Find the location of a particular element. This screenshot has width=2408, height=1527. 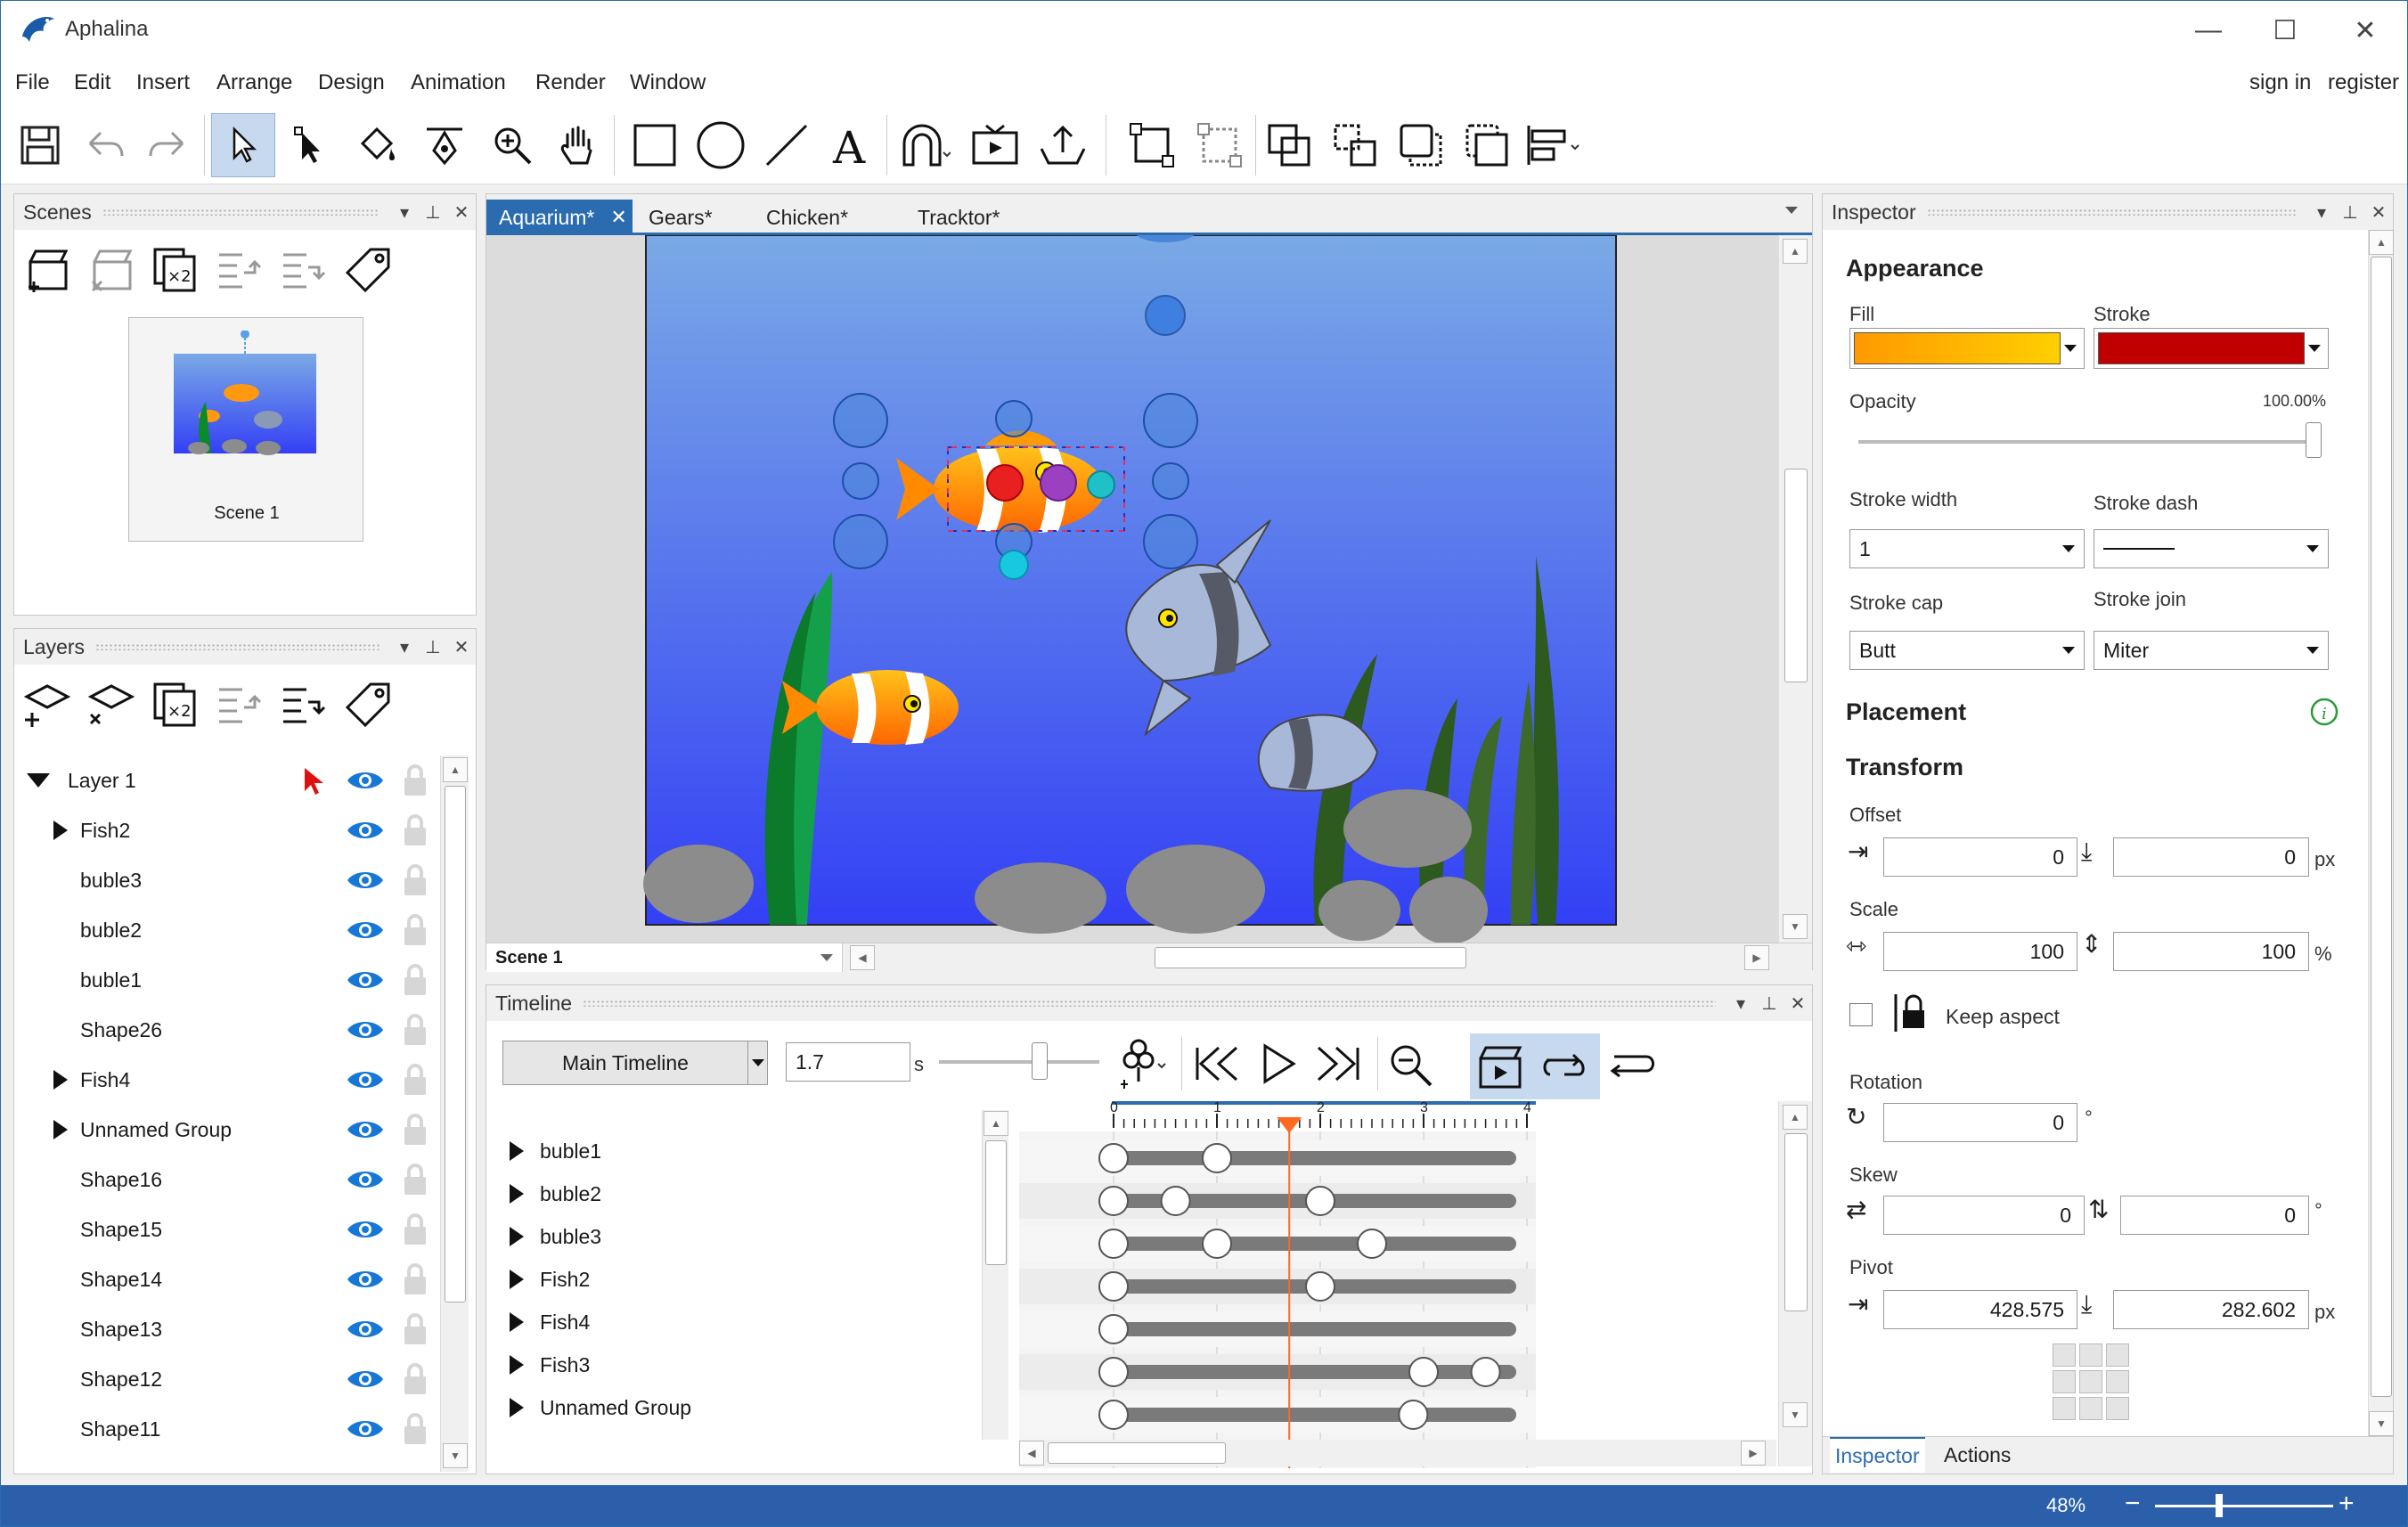

magnet-snap-icon is located at coordinates (924, 145).